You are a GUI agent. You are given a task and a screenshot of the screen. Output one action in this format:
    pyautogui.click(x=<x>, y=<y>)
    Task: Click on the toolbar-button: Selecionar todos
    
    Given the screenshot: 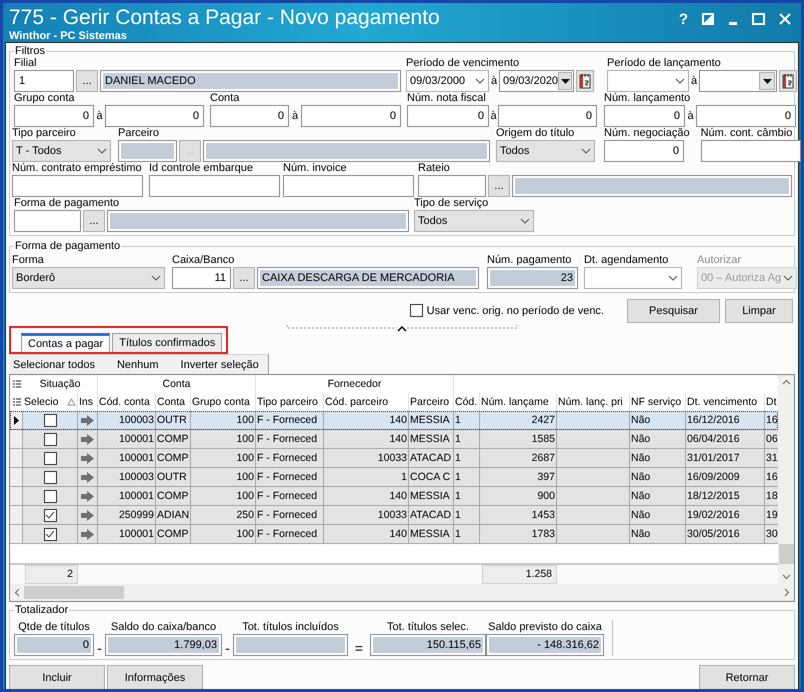 What is the action you would take?
    pyautogui.click(x=52, y=365)
    